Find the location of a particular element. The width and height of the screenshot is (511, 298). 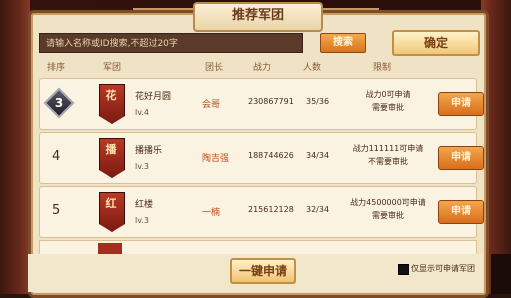

legion-name: 播播乐 is located at coordinates (149, 151).